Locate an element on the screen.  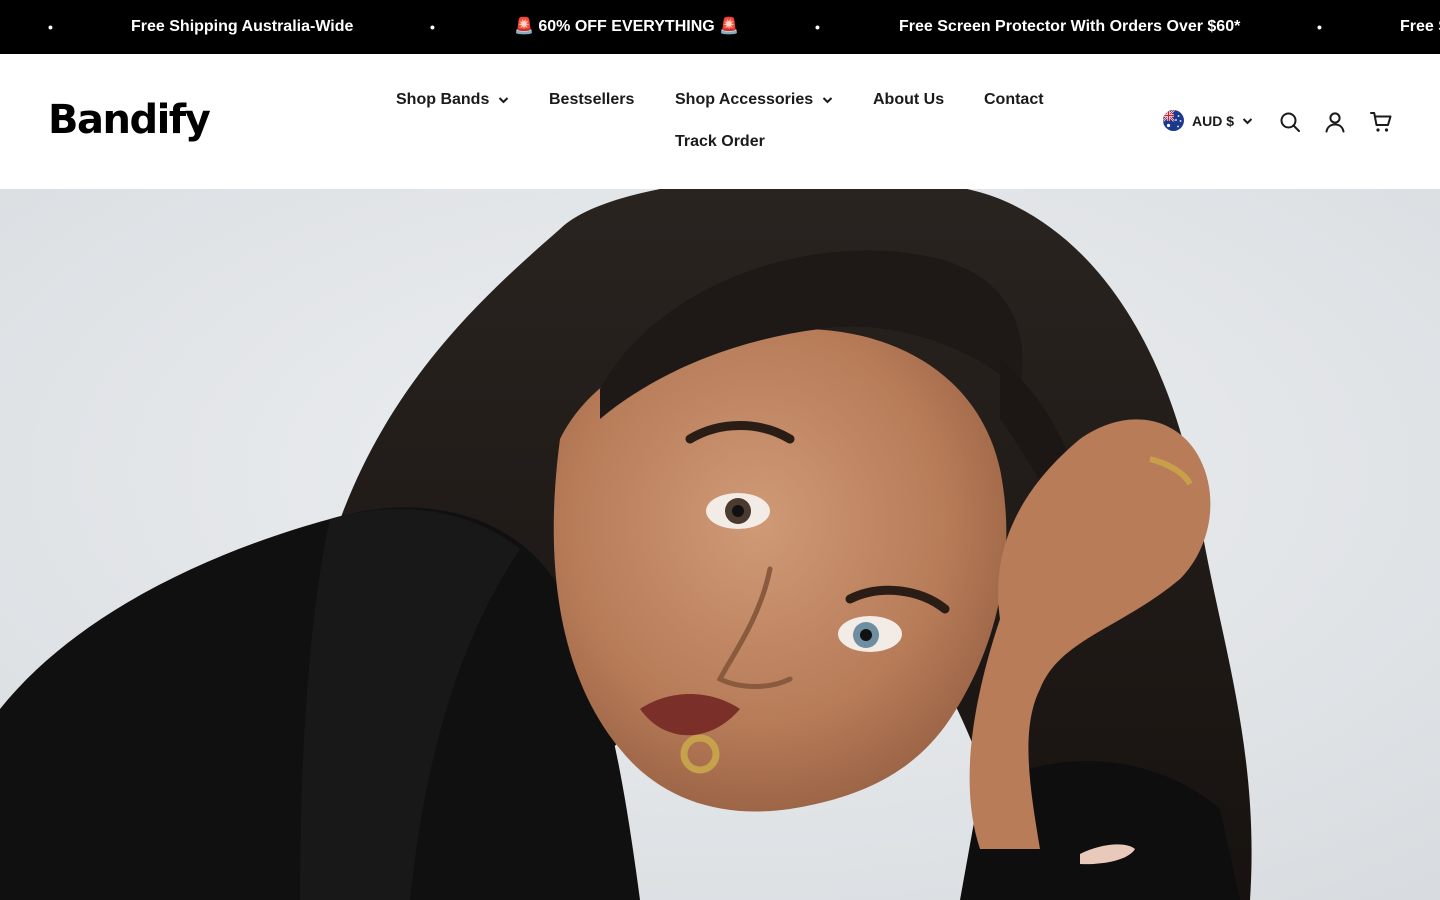
currency-label: AUD $ is located at coordinates (1213, 120).